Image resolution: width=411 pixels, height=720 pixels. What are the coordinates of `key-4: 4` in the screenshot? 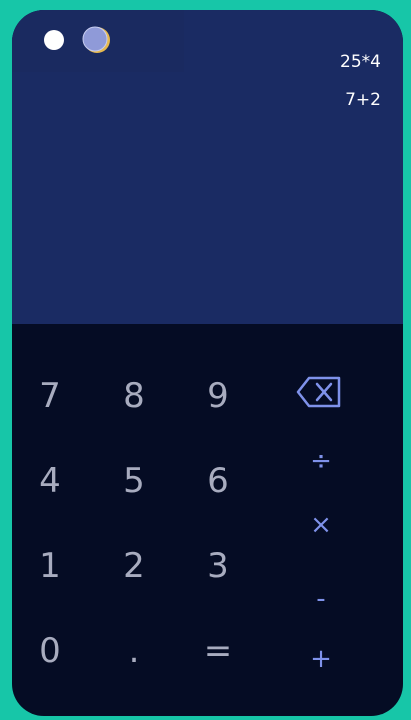 It's located at (50, 481).